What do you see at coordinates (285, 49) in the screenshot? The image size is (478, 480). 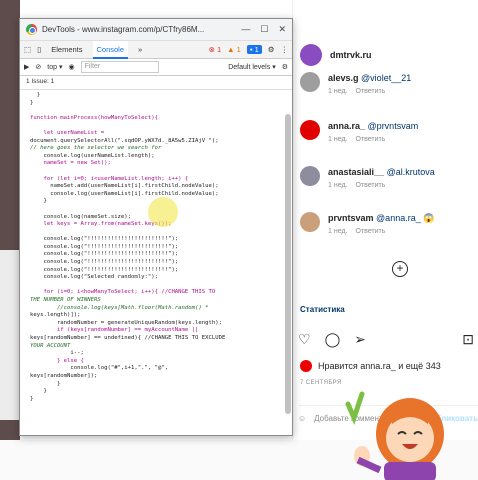 I see `more-options-icon: ⋮` at bounding box center [285, 49].